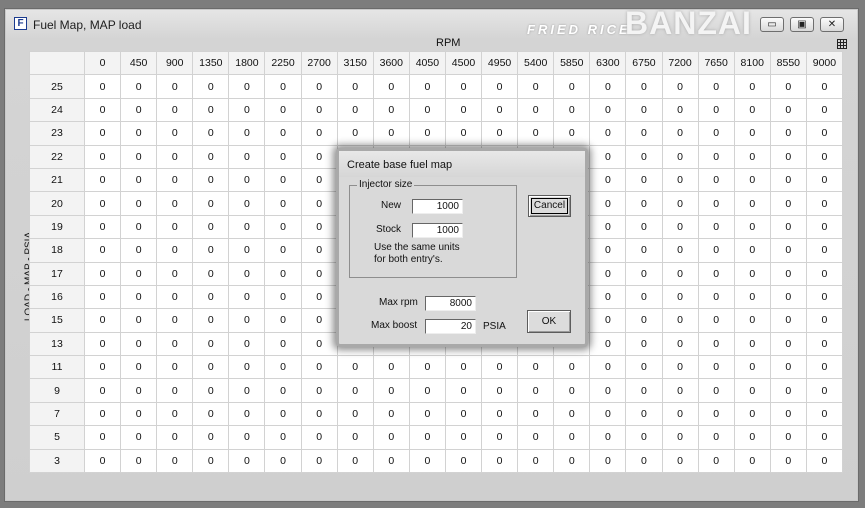  Describe the element at coordinates (57, 414) in the screenshot. I see `load-header-cell: 7` at that location.